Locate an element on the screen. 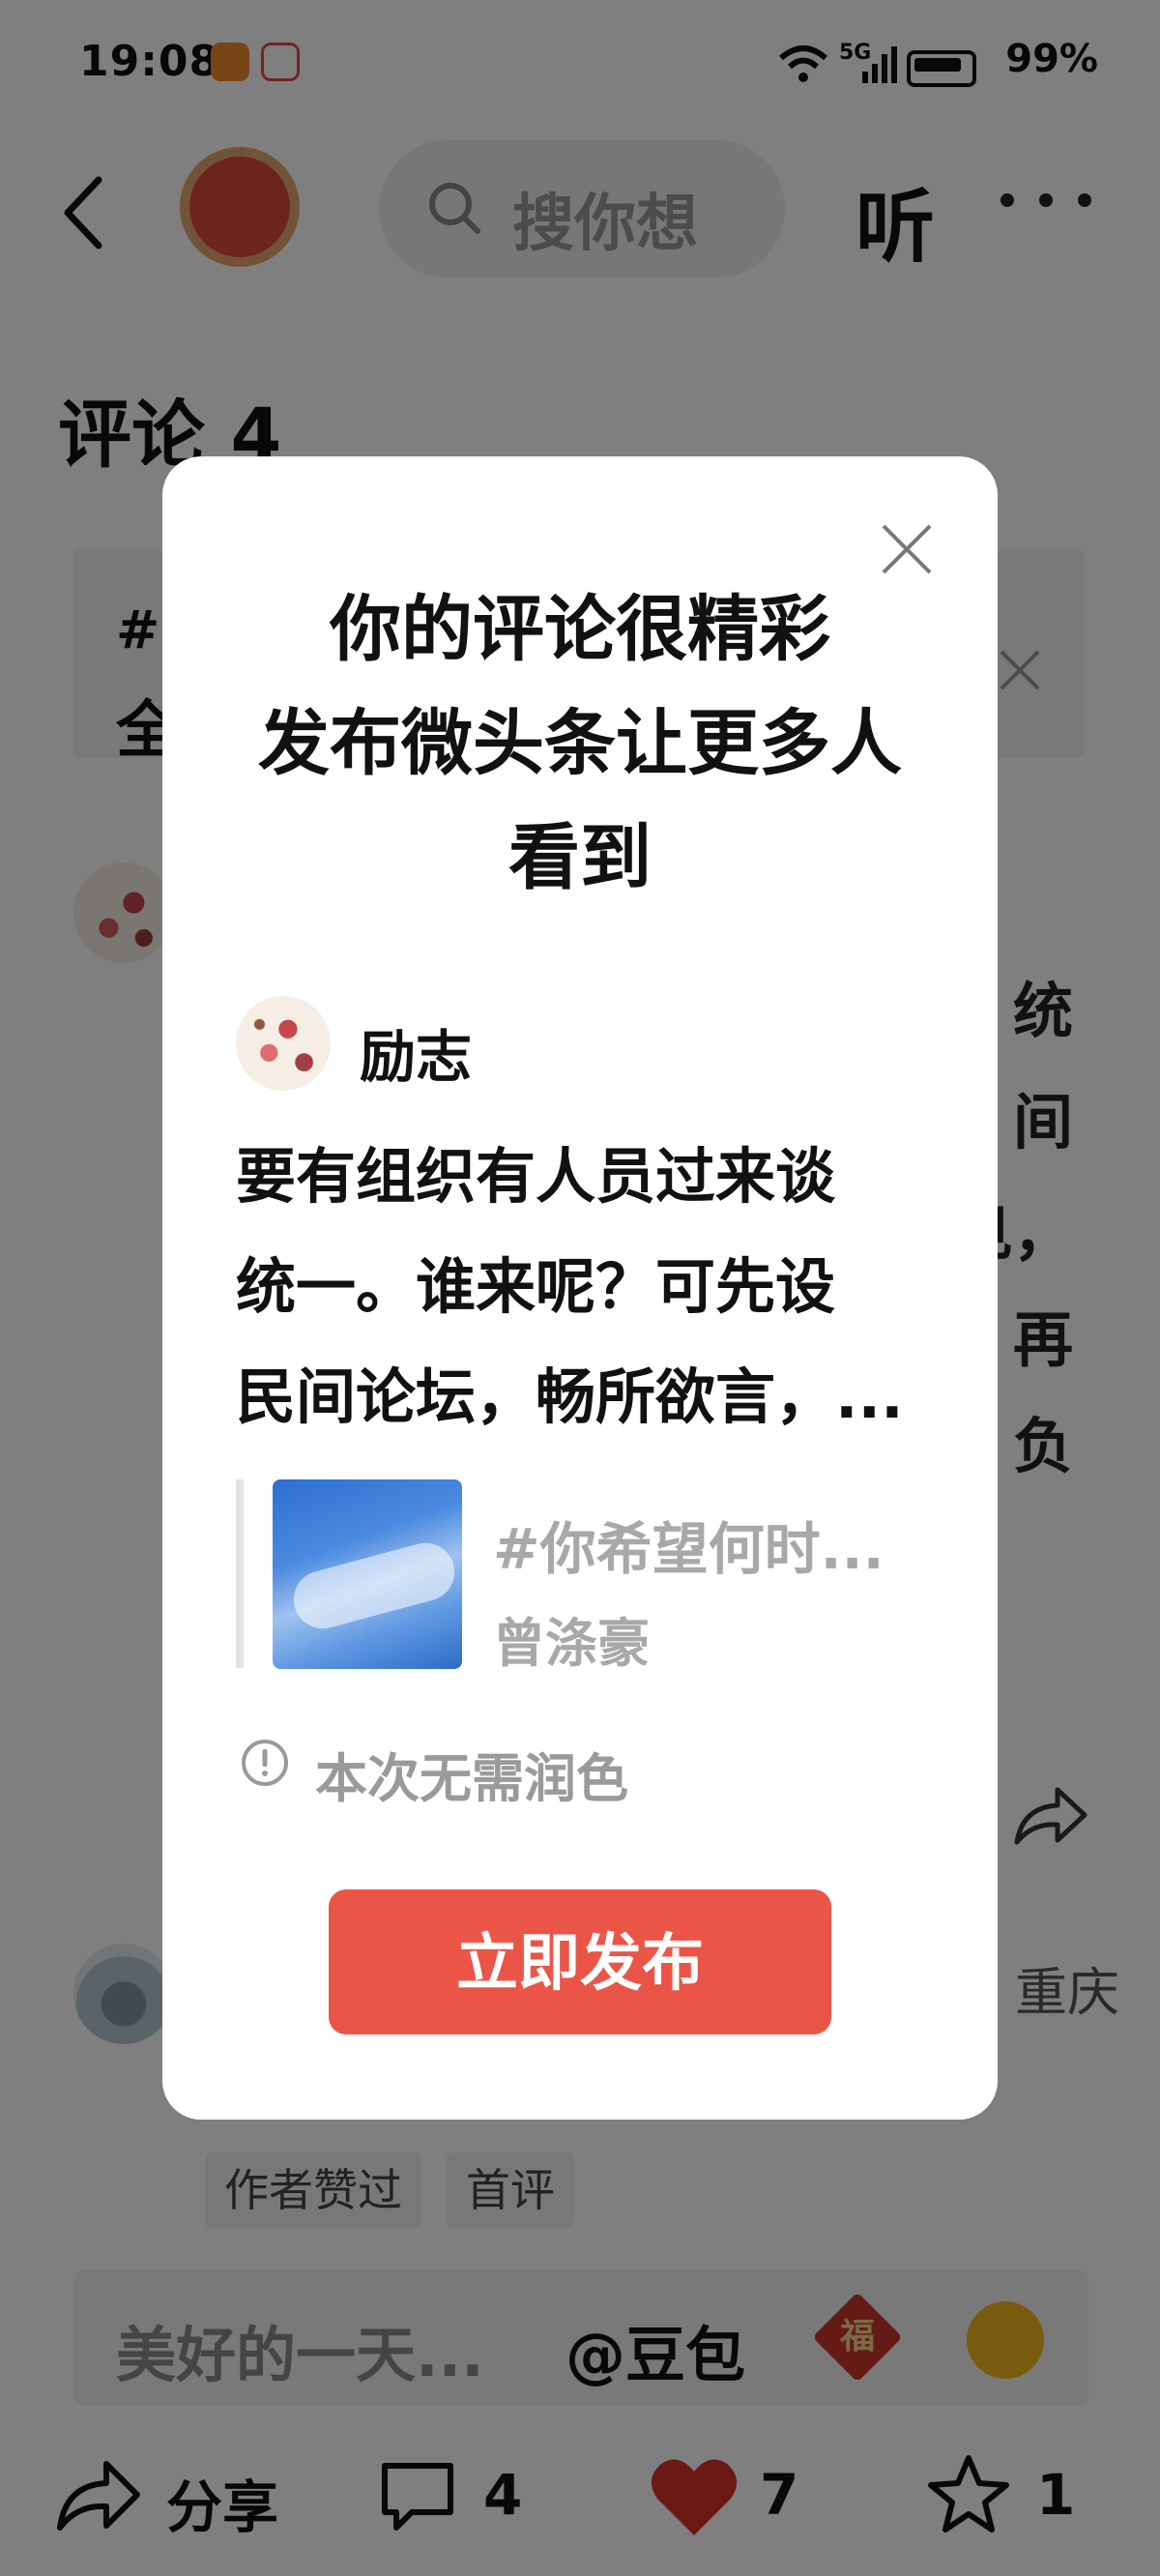 This screenshot has height=2576, width=1160. modal-title-line: 发布微头条让更多人 is located at coordinates (580, 743).